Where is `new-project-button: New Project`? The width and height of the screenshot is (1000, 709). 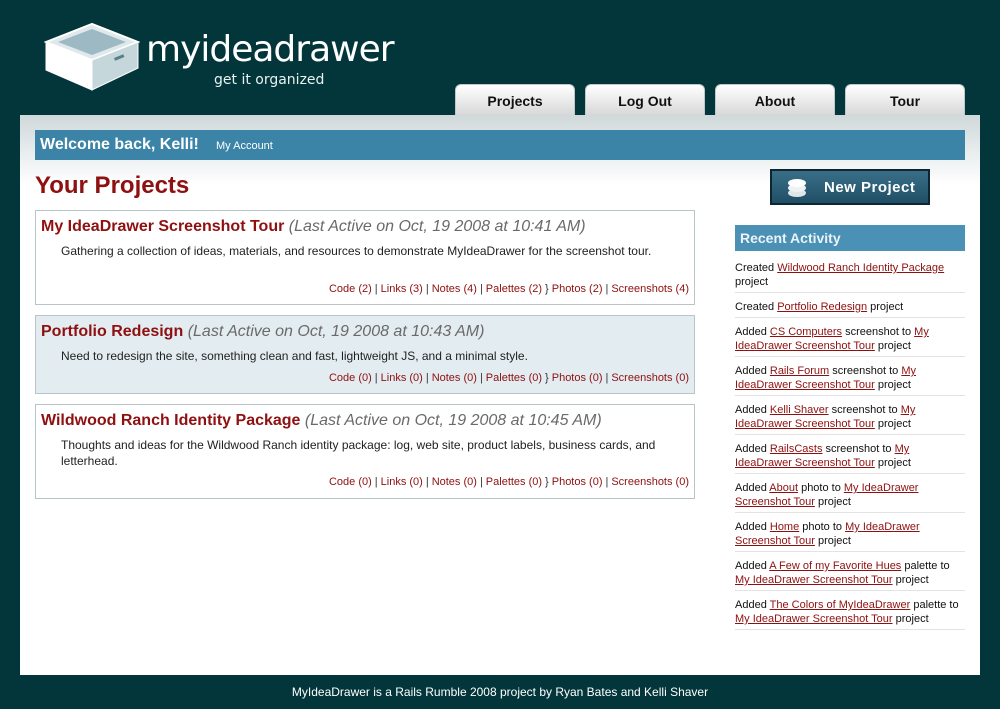 new-project-button: New Project is located at coordinates (850, 187).